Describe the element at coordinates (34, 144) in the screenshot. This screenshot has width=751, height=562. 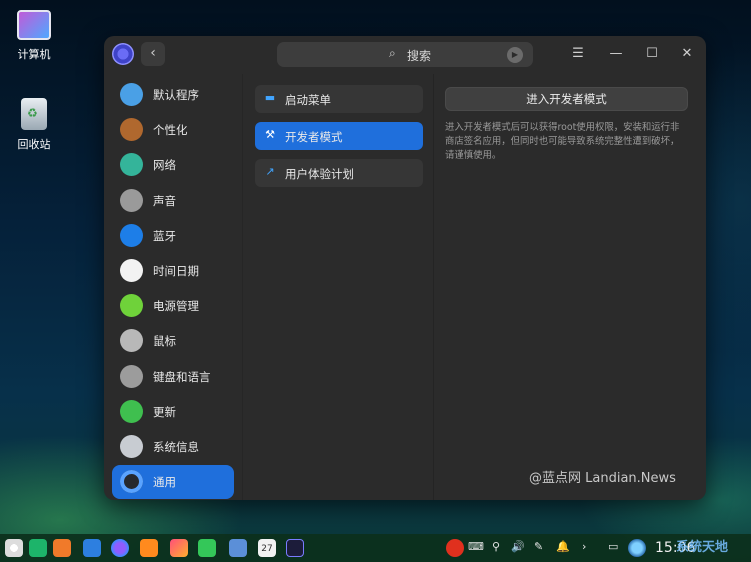
I see `desktop-icon-label: 回收站` at that location.